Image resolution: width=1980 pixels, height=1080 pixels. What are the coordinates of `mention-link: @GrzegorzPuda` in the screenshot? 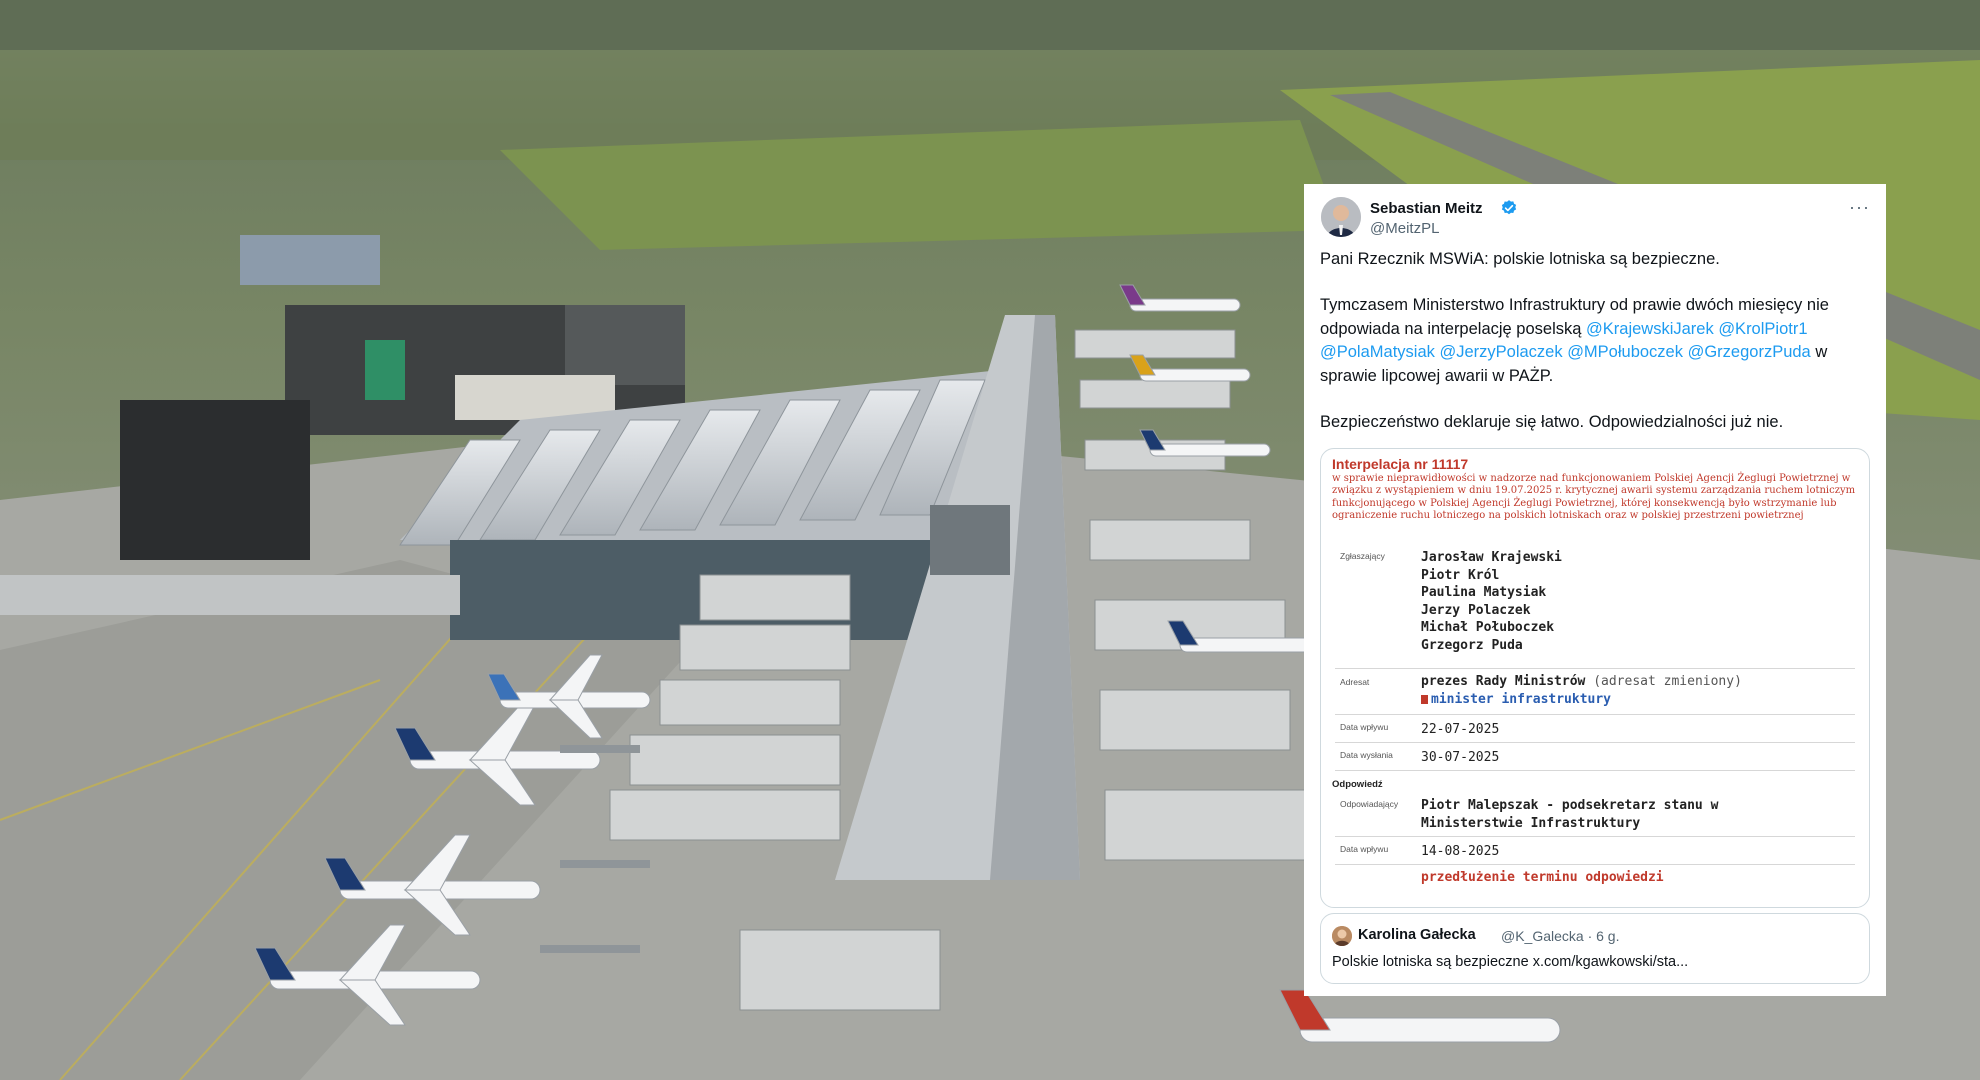 It's located at (1749, 352).